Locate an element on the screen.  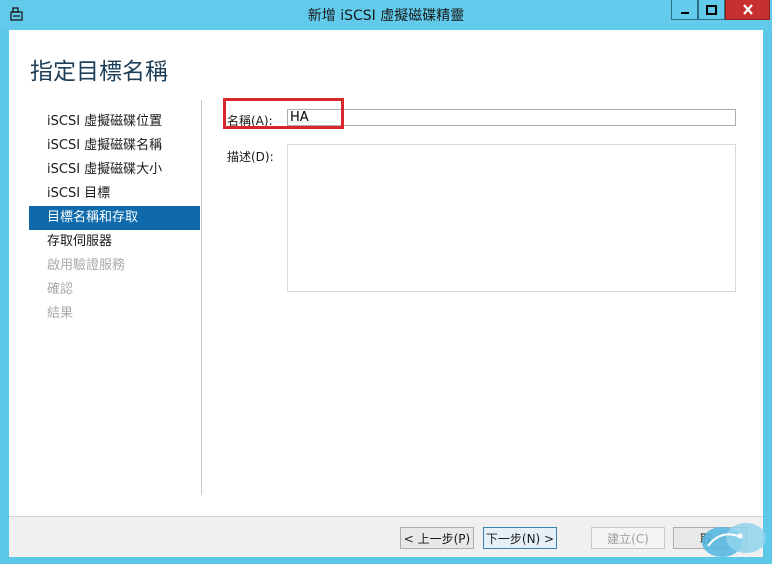
close-icon is located at coordinates (747, 9).